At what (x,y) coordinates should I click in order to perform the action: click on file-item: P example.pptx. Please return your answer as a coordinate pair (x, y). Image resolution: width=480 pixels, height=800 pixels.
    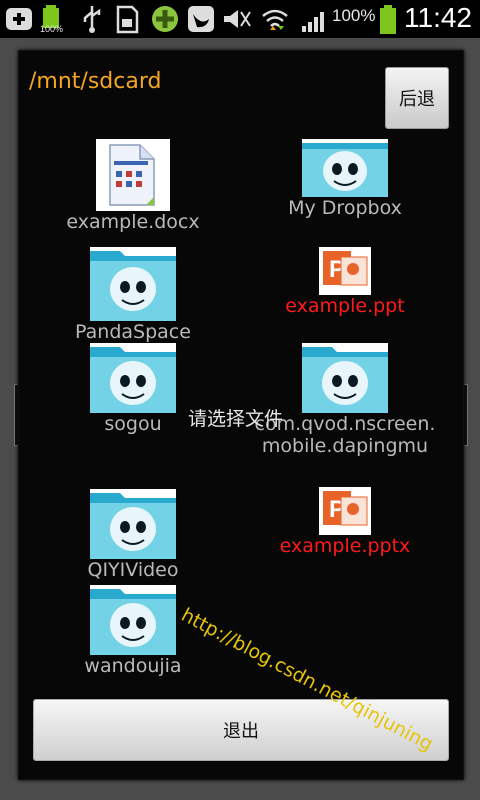
    Looking at the image, I should click on (345, 522).